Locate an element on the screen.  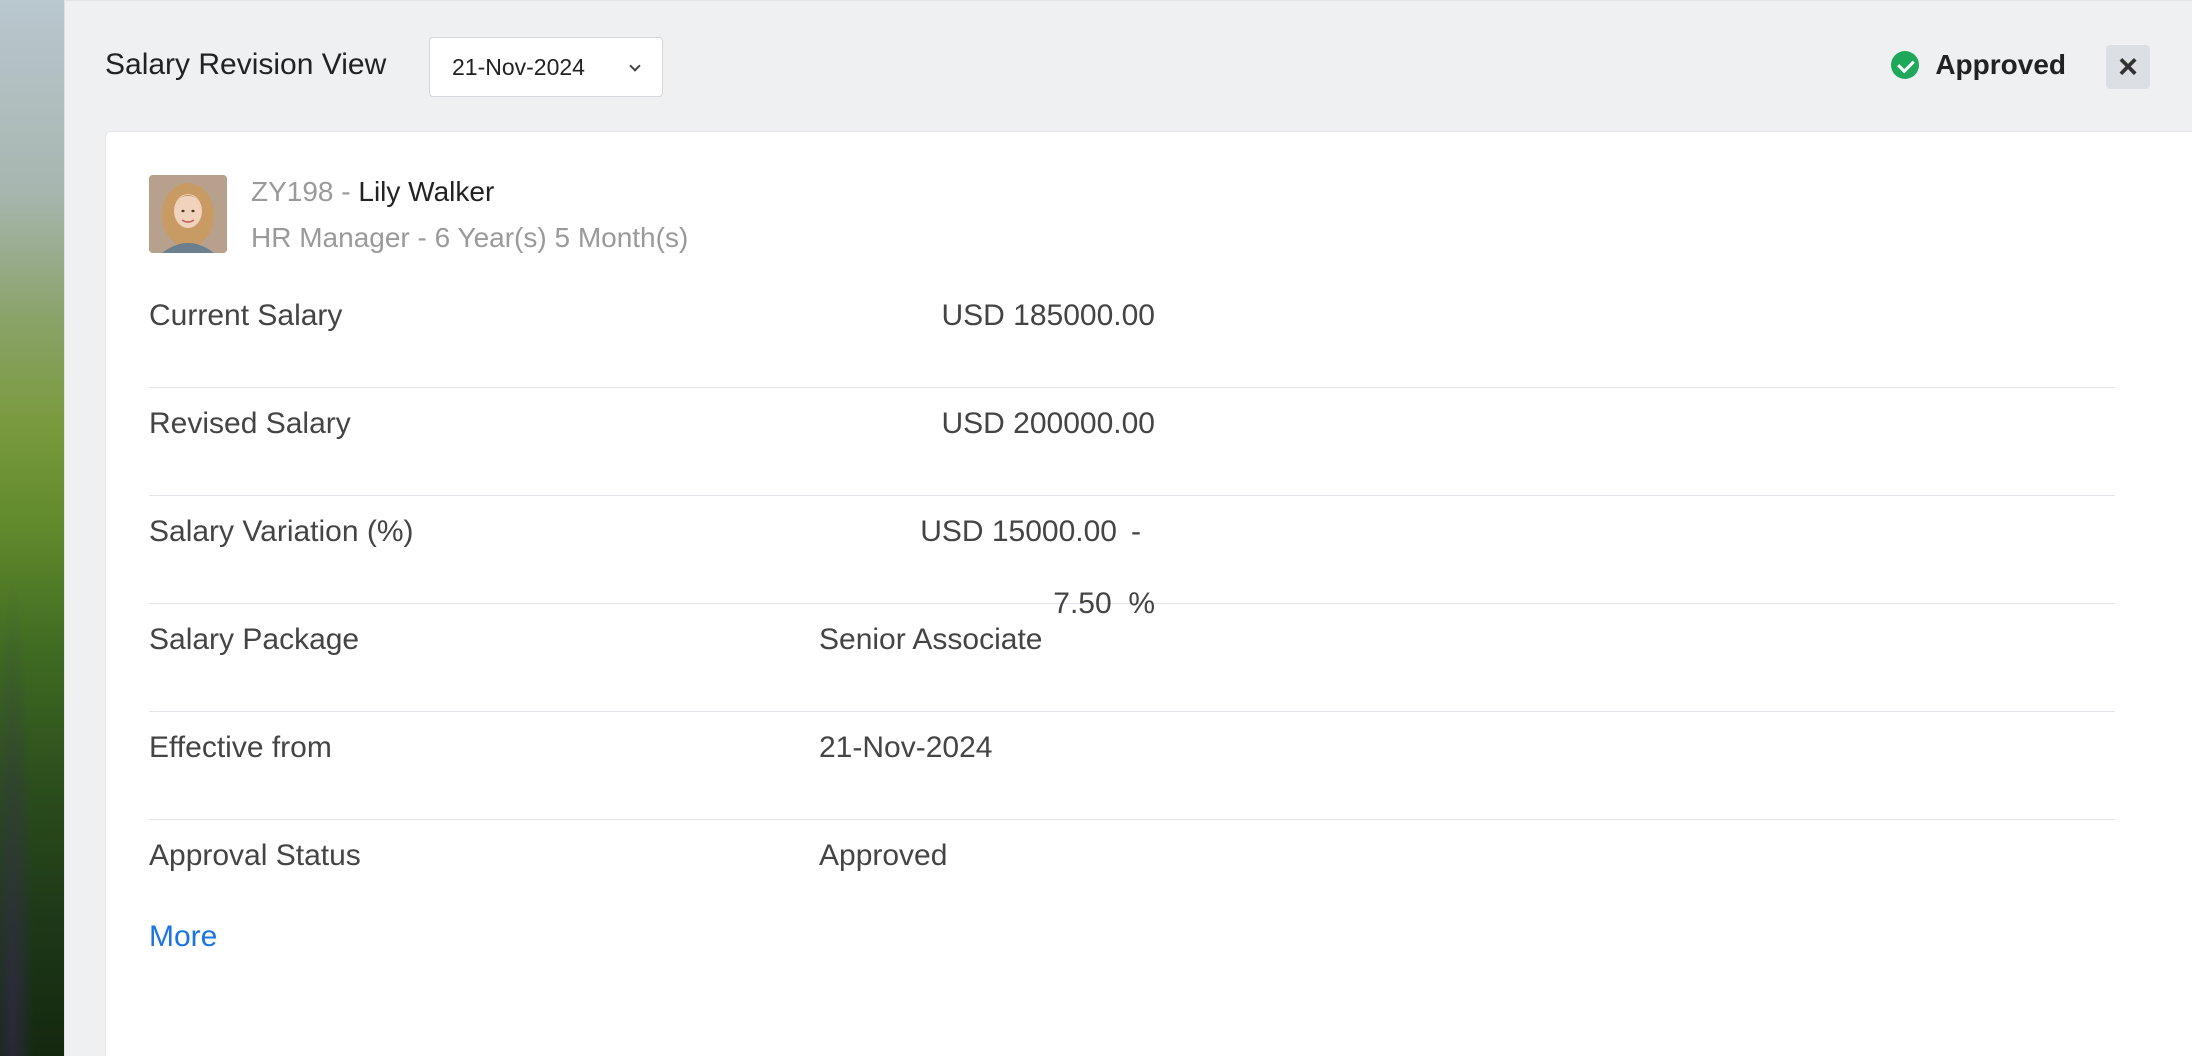
row-effective-from: Effective from 21-Nov-2024 is located at coordinates (1132, 766).